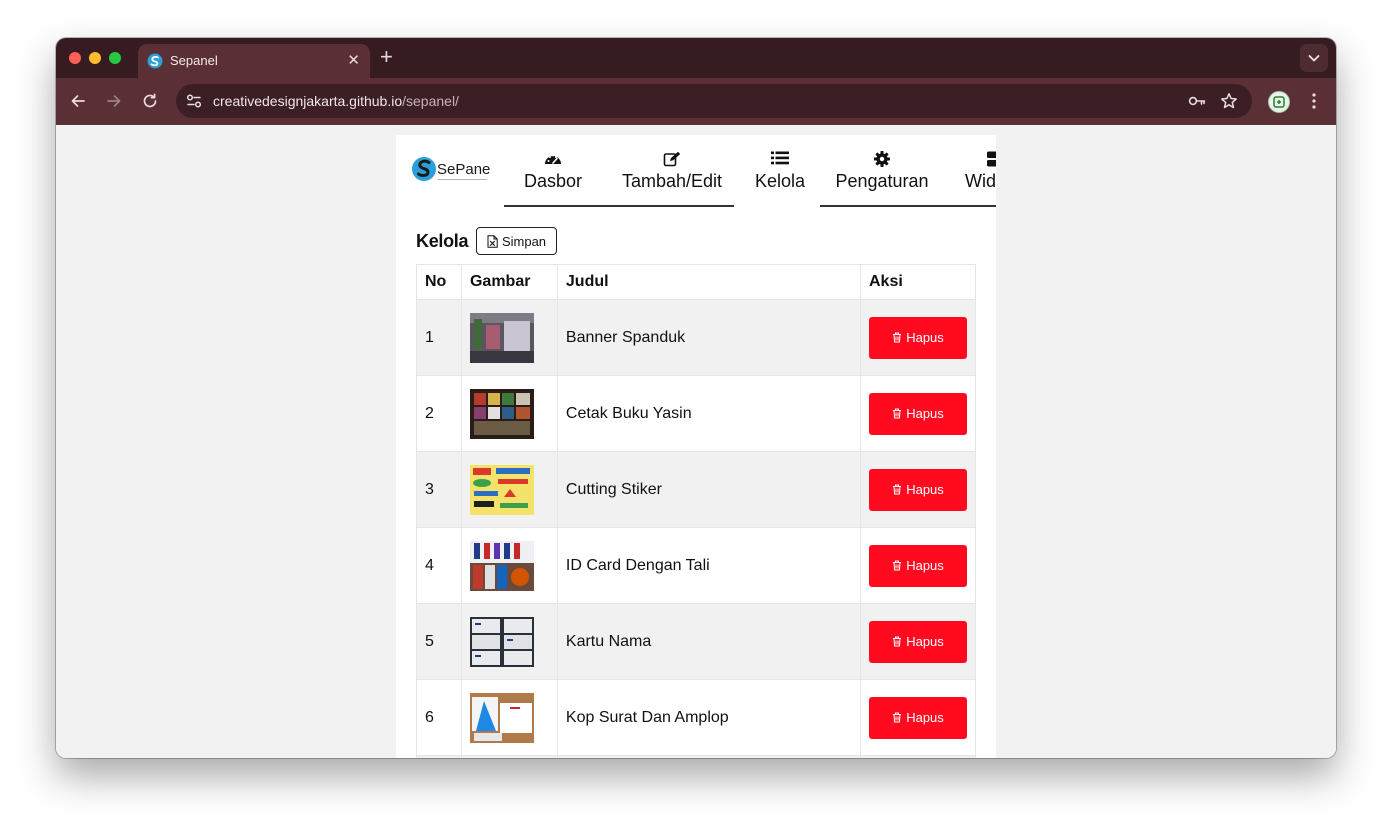  I want to click on row-number: 7, so click(439, 756).